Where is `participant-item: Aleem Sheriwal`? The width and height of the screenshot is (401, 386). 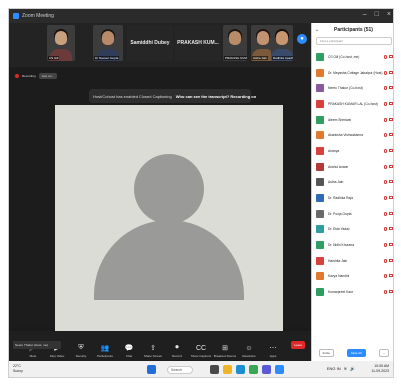 participant-item: Aleem Sheriwal is located at coordinates (352, 120).